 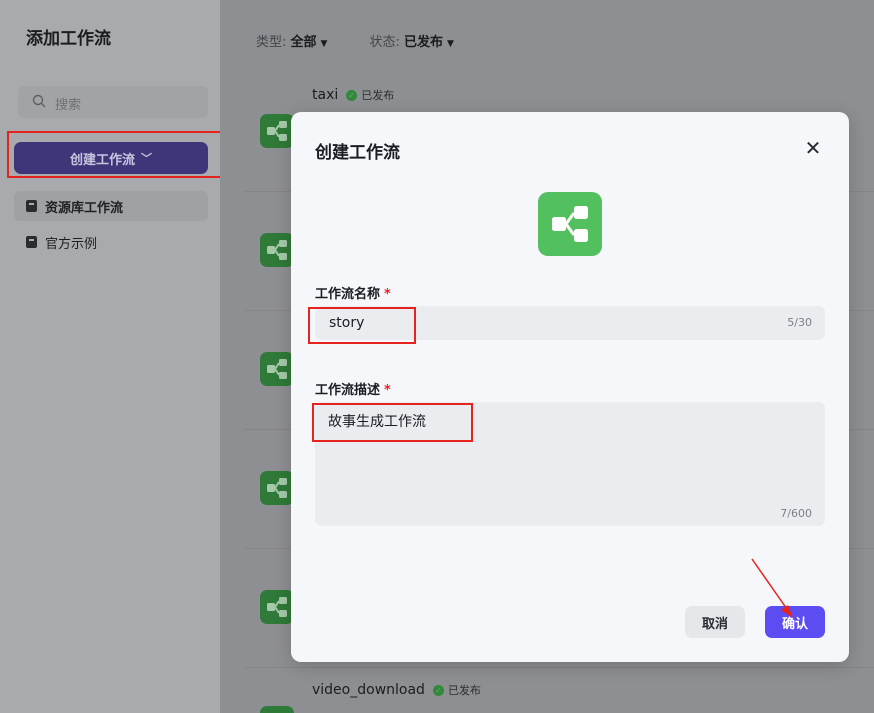 What do you see at coordinates (813, 148) in the screenshot?
I see `close-icon: ✕` at bounding box center [813, 148].